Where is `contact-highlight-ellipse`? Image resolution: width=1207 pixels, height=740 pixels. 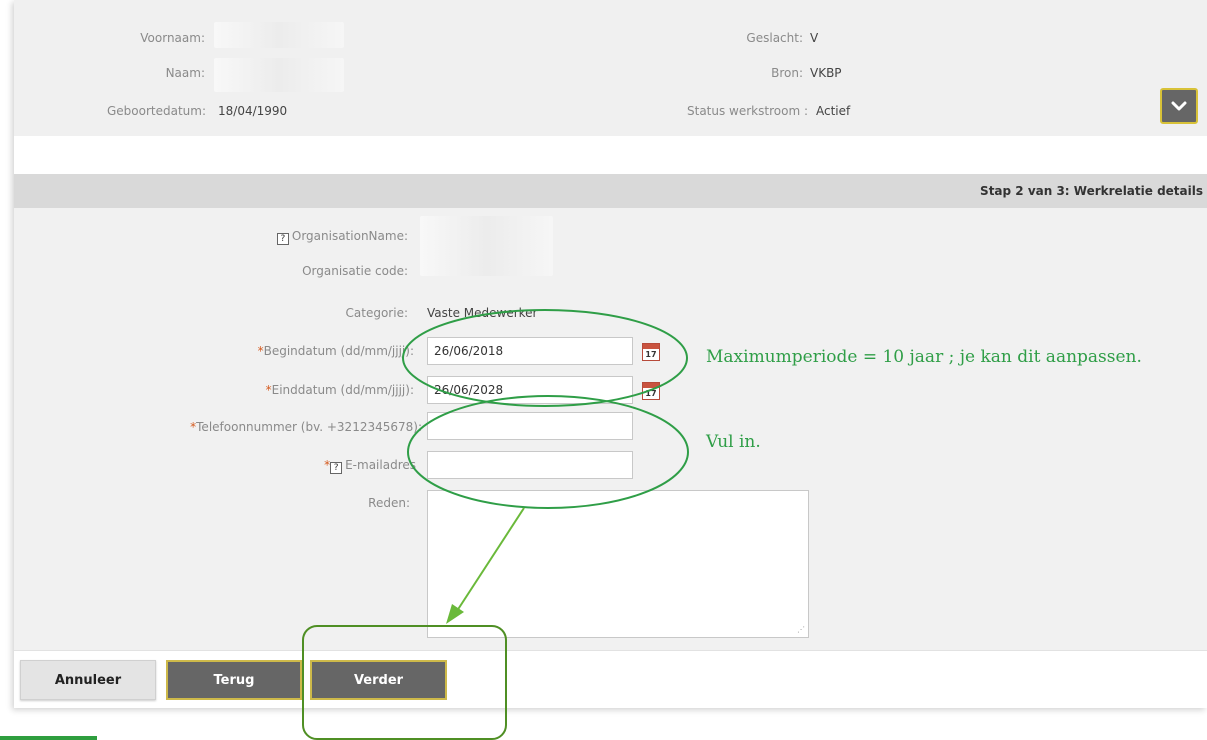 contact-highlight-ellipse is located at coordinates (548, 452).